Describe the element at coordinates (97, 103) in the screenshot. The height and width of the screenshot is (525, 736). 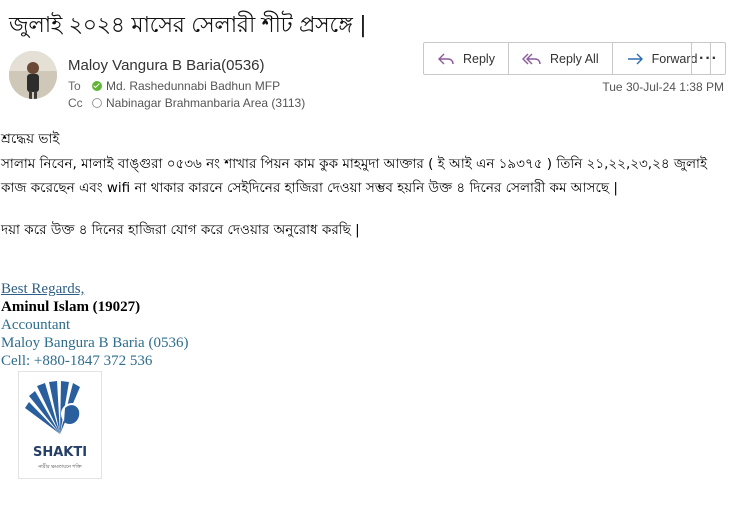
I see `offline-status-icon` at that location.